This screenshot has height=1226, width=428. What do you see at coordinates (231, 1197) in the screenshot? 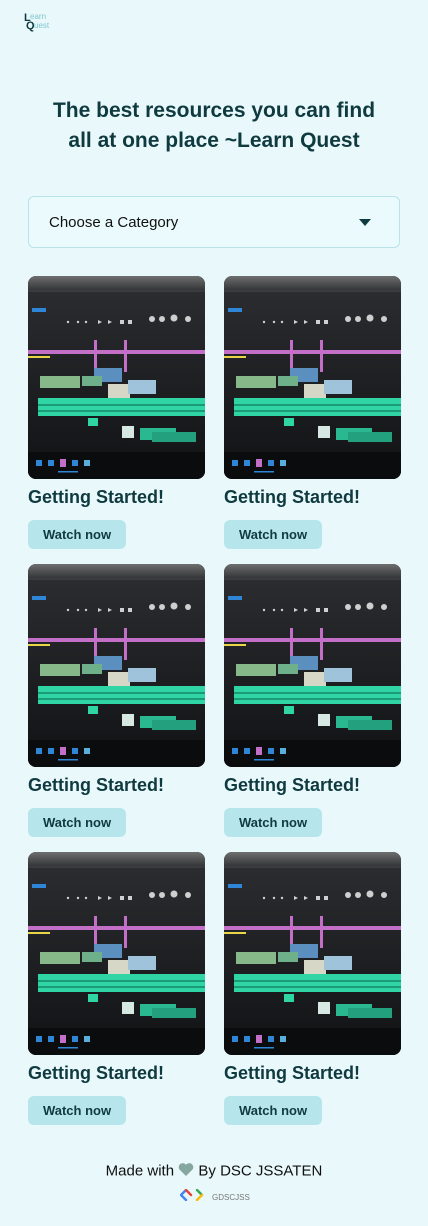
I see `gdsc-badge-text: GDSCJSS` at bounding box center [231, 1197].